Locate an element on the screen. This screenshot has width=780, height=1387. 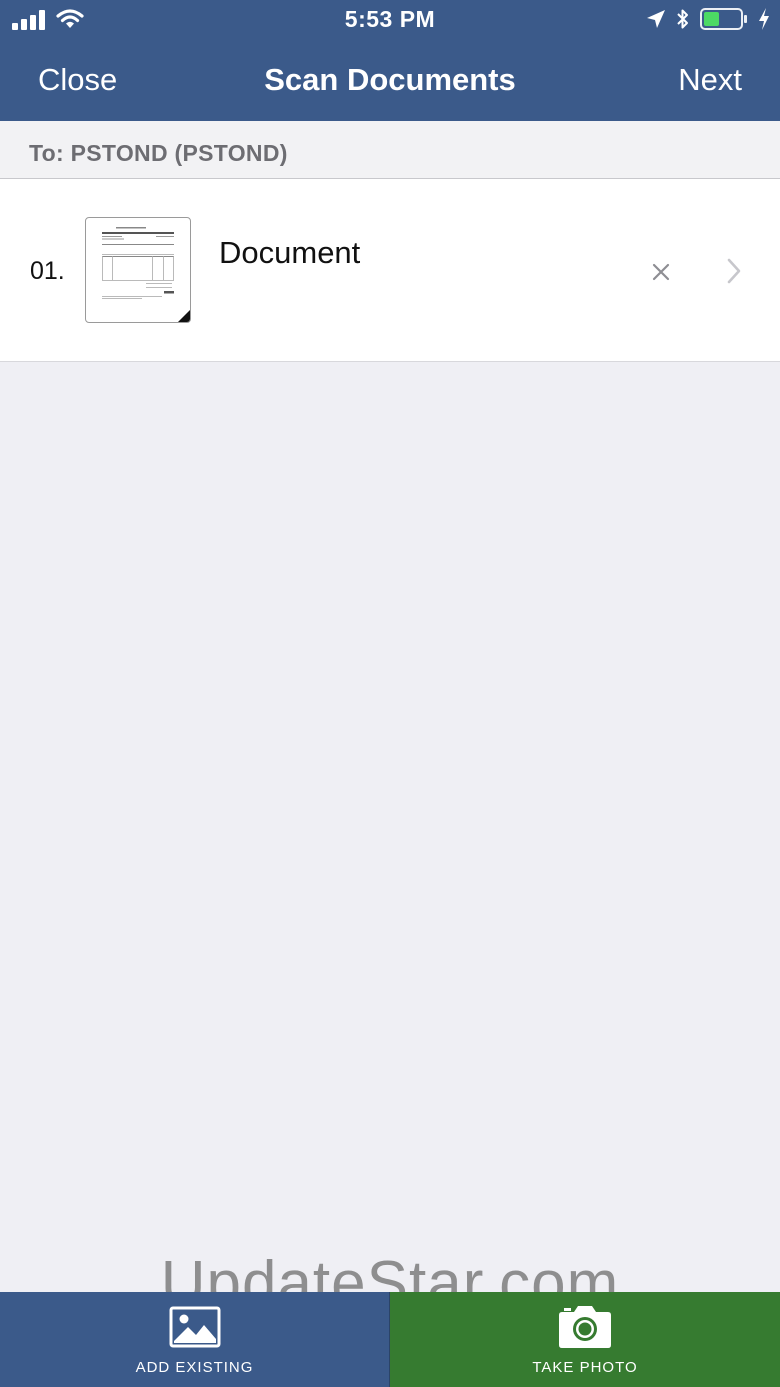
battery-icon is located at coordinates (724, 21).